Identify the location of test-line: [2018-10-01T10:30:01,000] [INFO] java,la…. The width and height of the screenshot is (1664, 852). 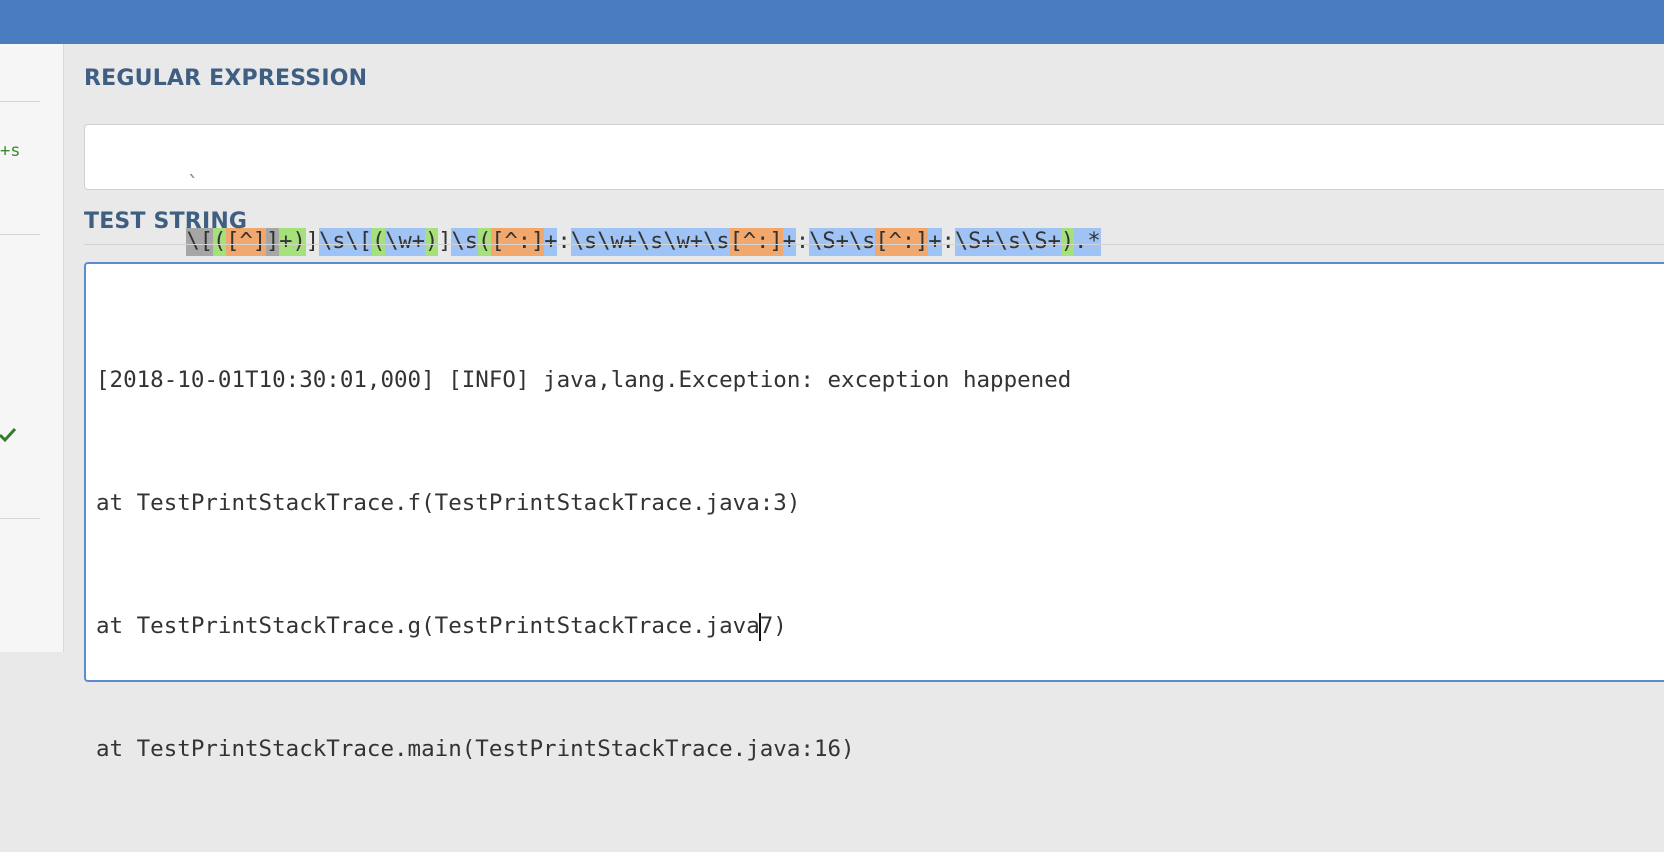
(584, 380).